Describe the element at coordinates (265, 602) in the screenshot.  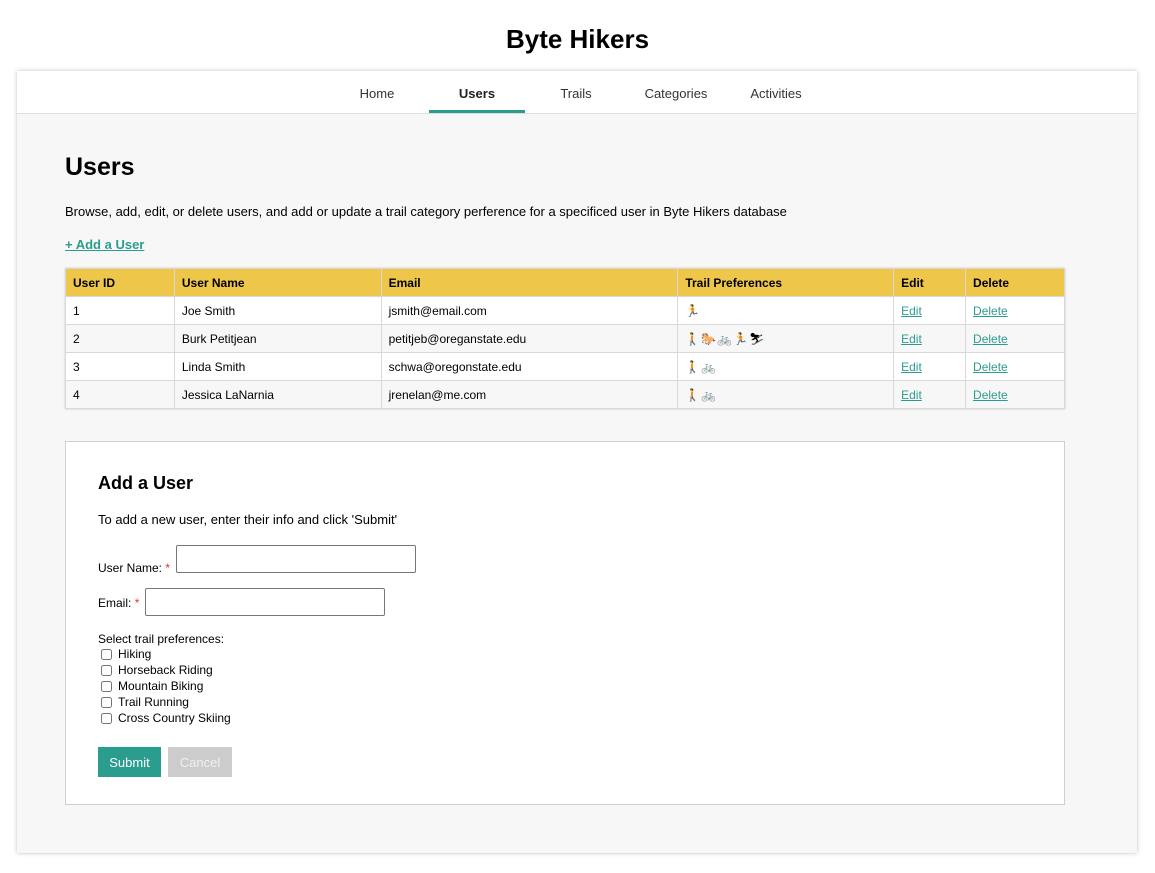
I see `email-input` at that location.